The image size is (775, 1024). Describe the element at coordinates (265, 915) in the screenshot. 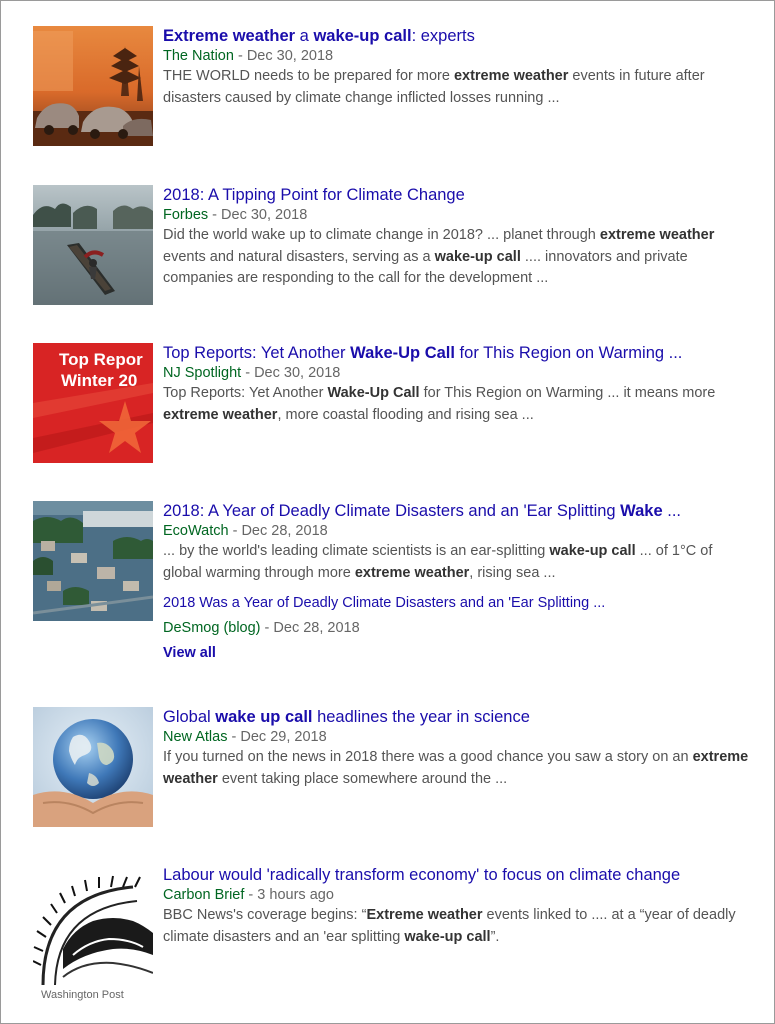

I see `text-segment: BBC News's coverage begins: “` at that location.